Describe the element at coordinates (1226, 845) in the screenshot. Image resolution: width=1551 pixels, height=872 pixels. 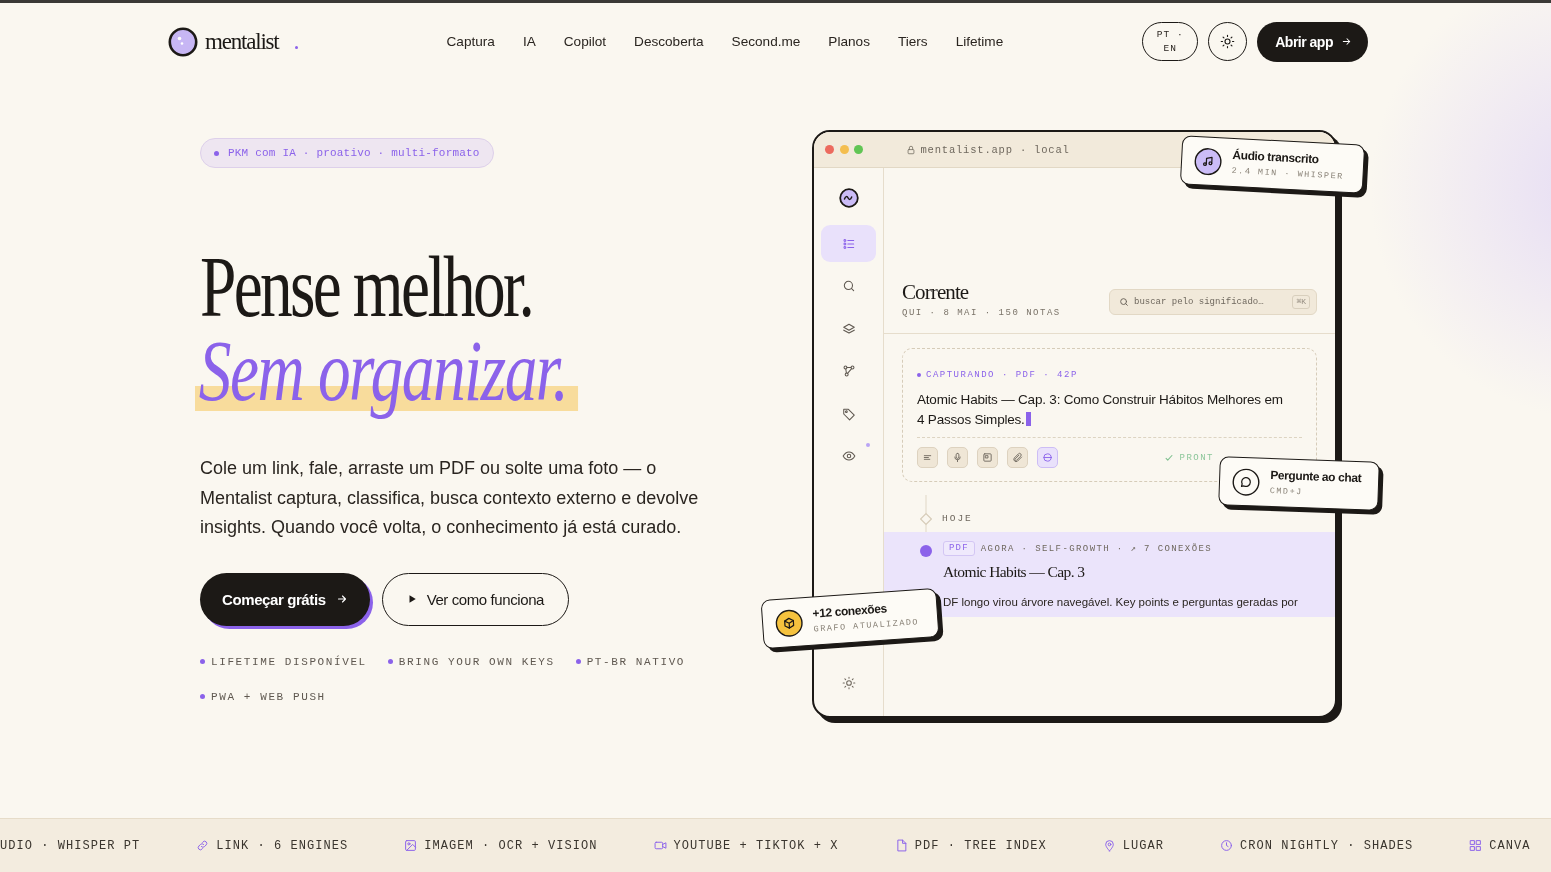
I see `clock-icon` at that location.